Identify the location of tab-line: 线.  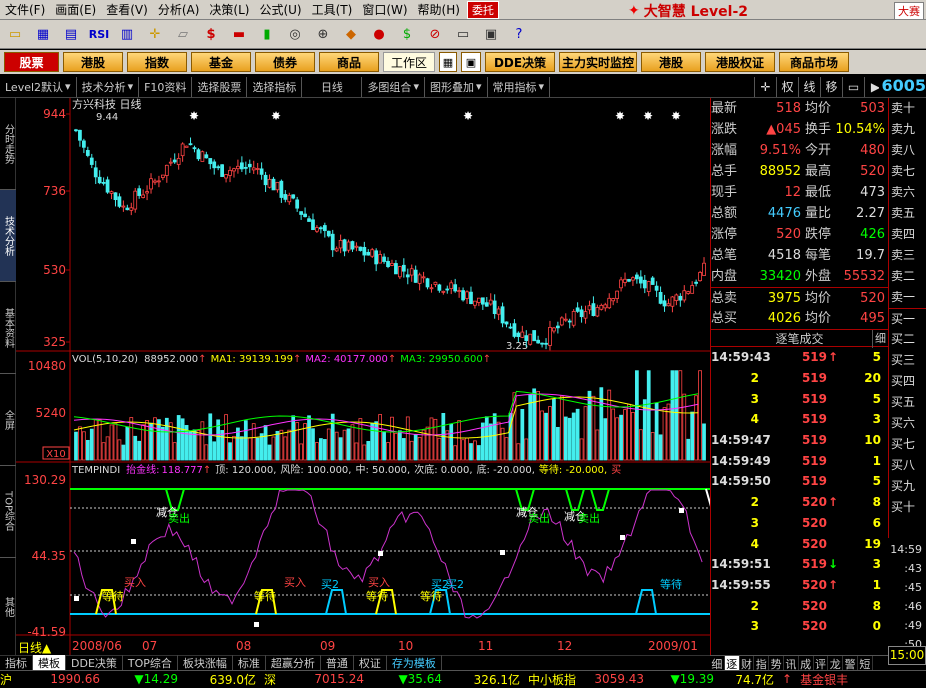
(809, 86).